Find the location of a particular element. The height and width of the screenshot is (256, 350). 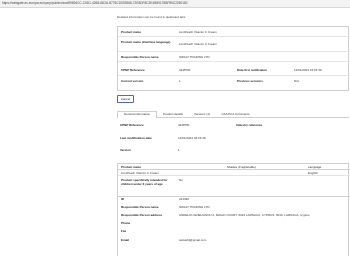

children-under-3-value: No is located at coordinates (181, 180).